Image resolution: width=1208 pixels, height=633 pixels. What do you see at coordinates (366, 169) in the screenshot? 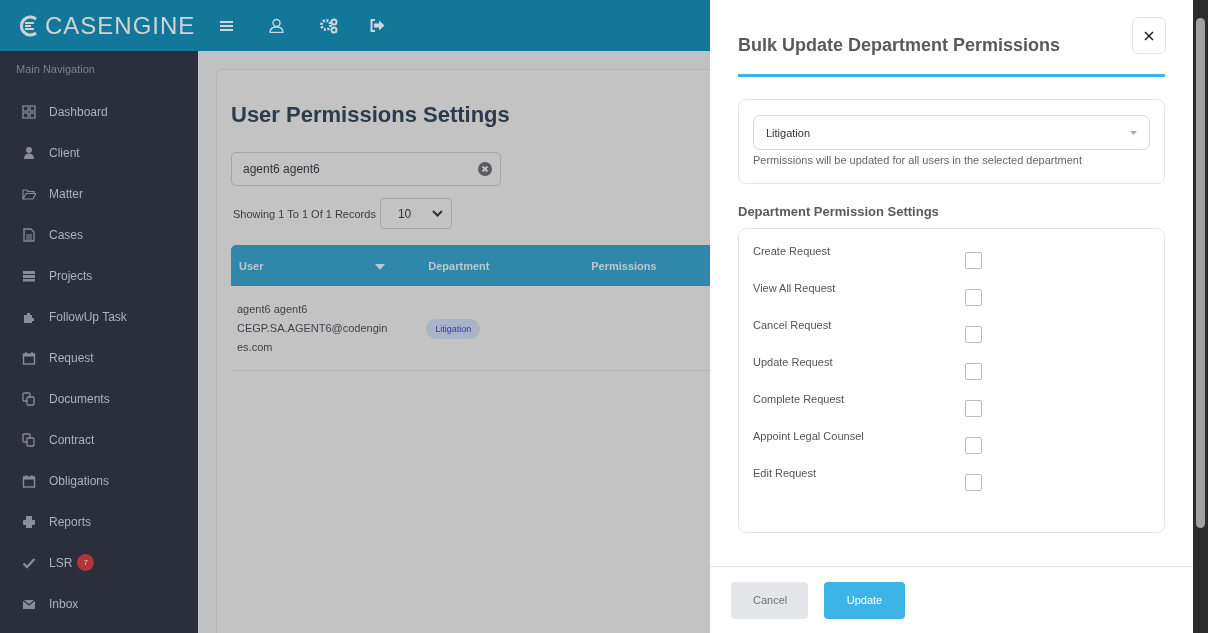
I see `search-field: agent6 agent6` at bounding box center [366, 169].